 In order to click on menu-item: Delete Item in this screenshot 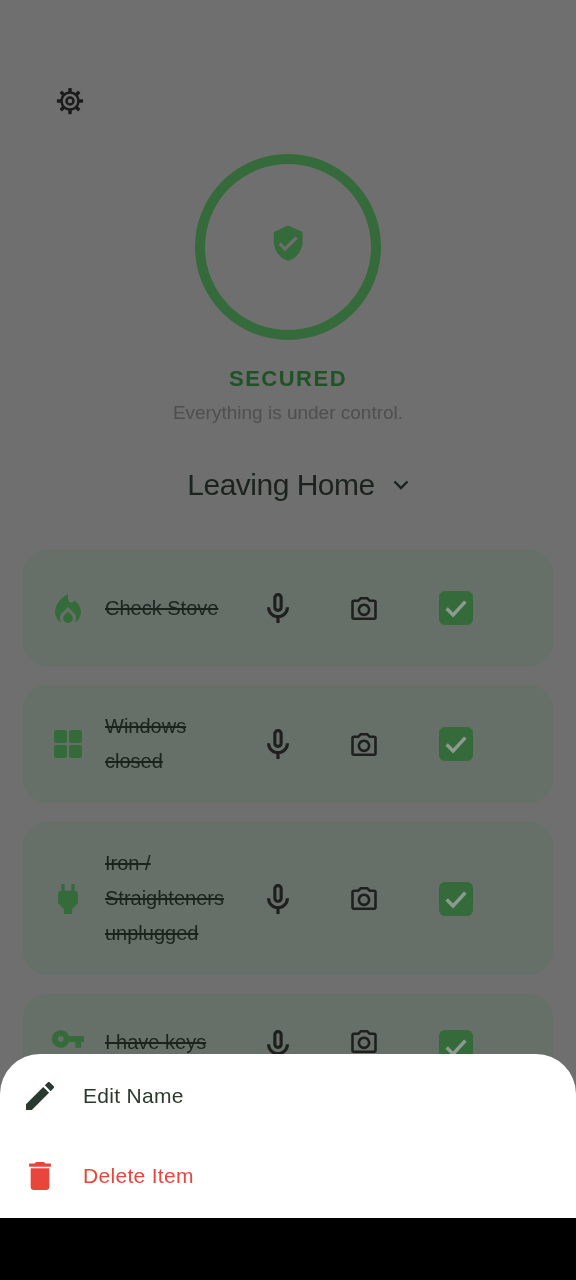, I will do `click(138, 1176)`.